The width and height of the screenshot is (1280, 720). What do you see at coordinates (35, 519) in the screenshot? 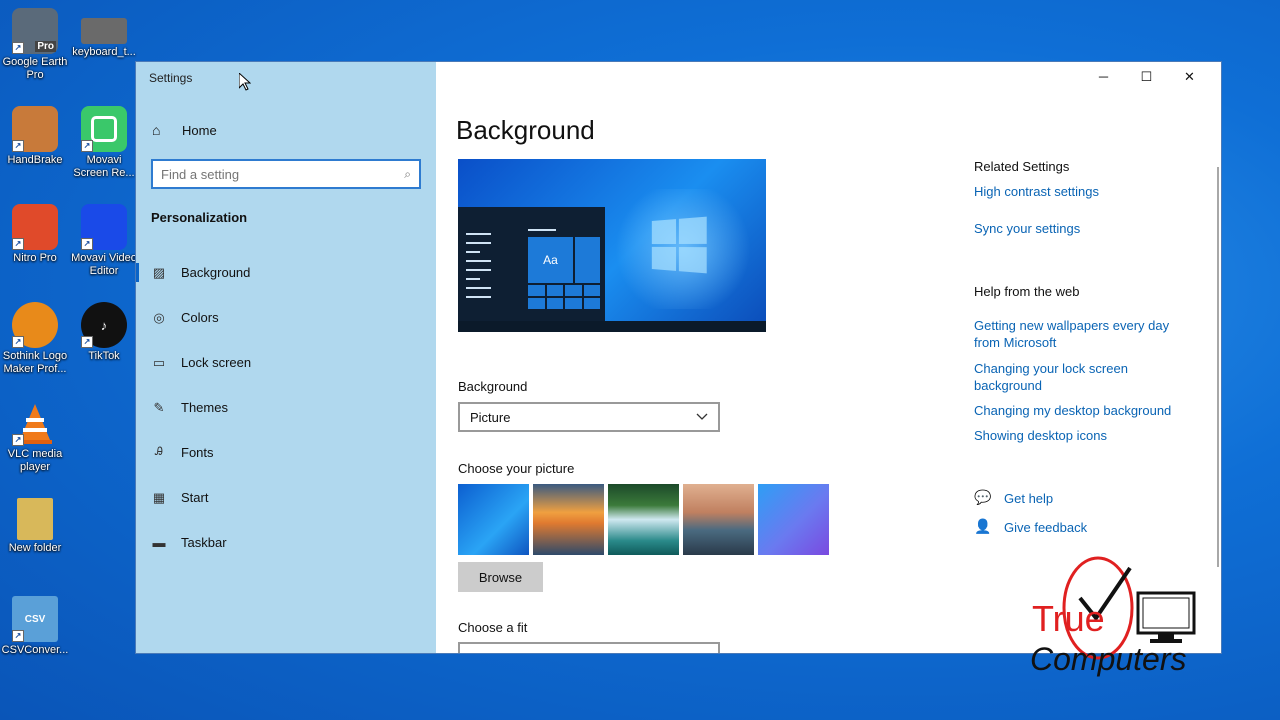
I see `folder-icon` at bounding box center [35, 519].